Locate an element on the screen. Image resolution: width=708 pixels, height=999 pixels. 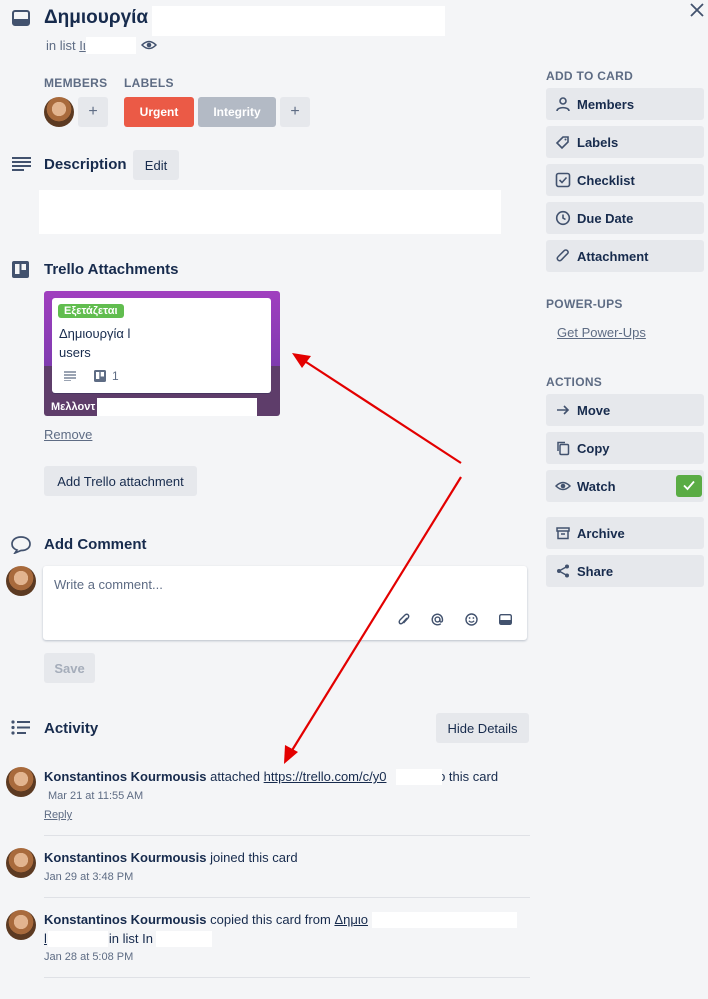
clock-icon is located at coordinates (563, 218).